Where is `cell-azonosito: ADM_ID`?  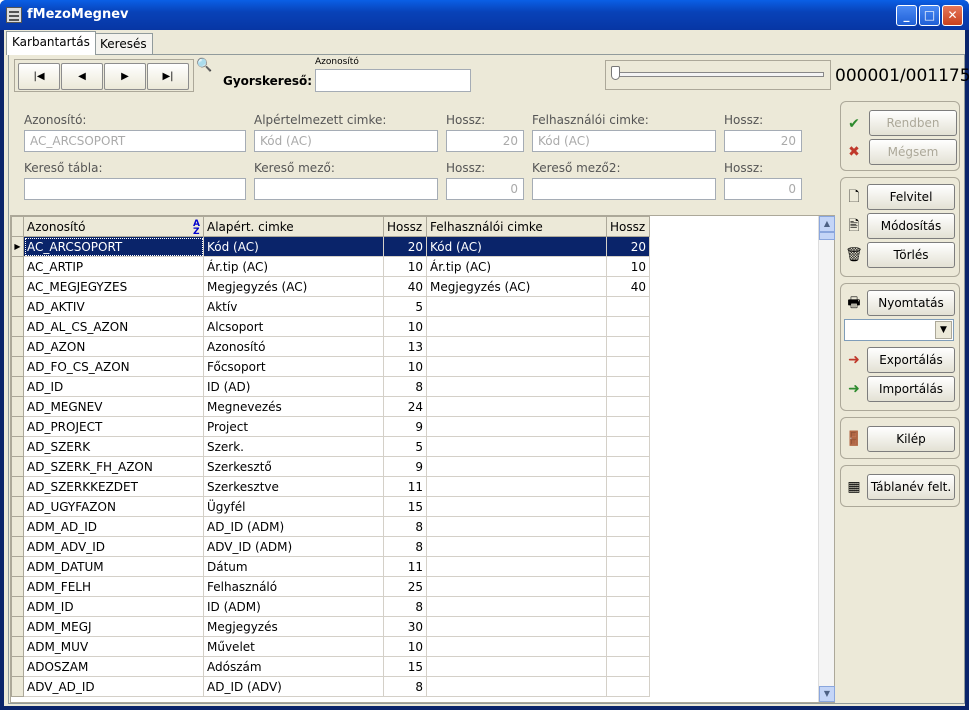
cell-azonosito: ADM_ID is located at coordinates (113, 606).